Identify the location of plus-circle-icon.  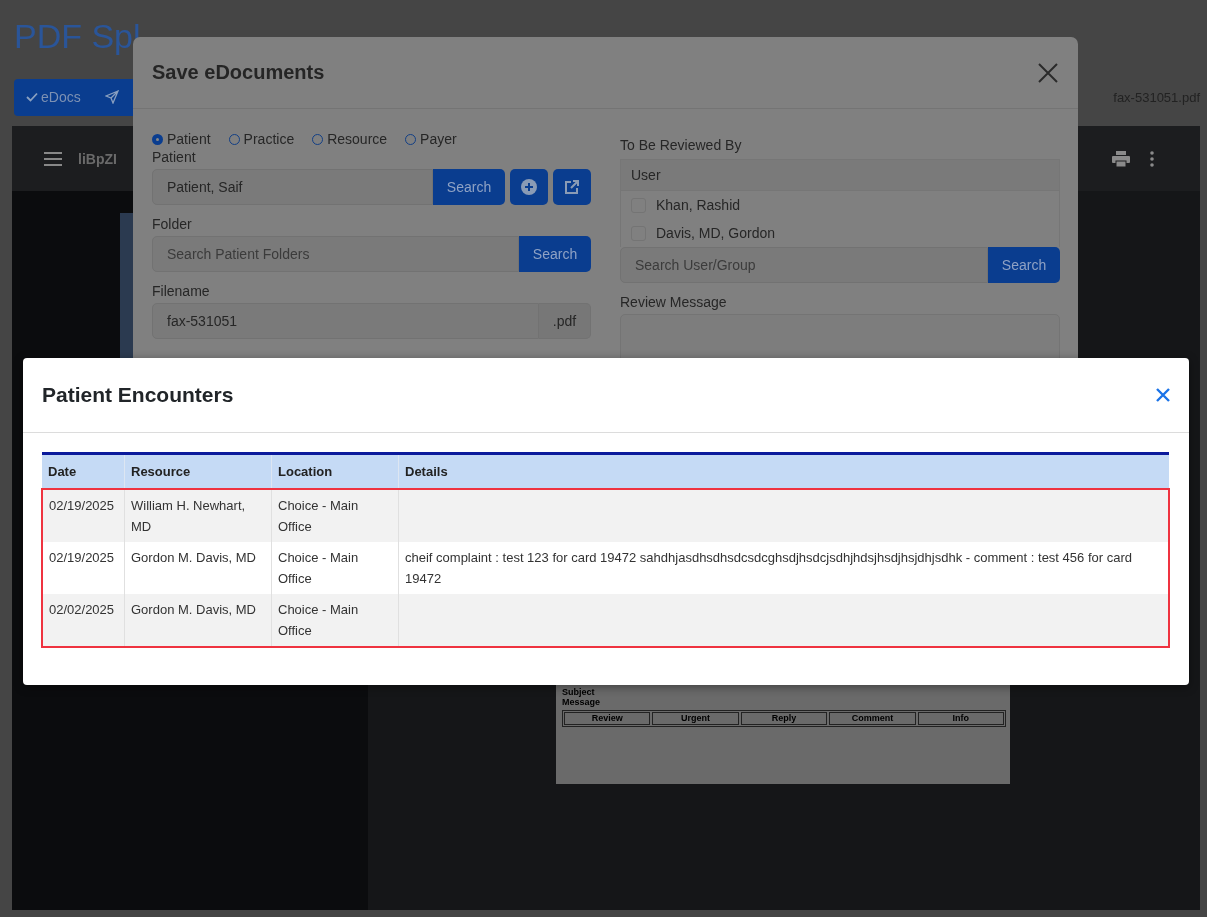
(529, 187).